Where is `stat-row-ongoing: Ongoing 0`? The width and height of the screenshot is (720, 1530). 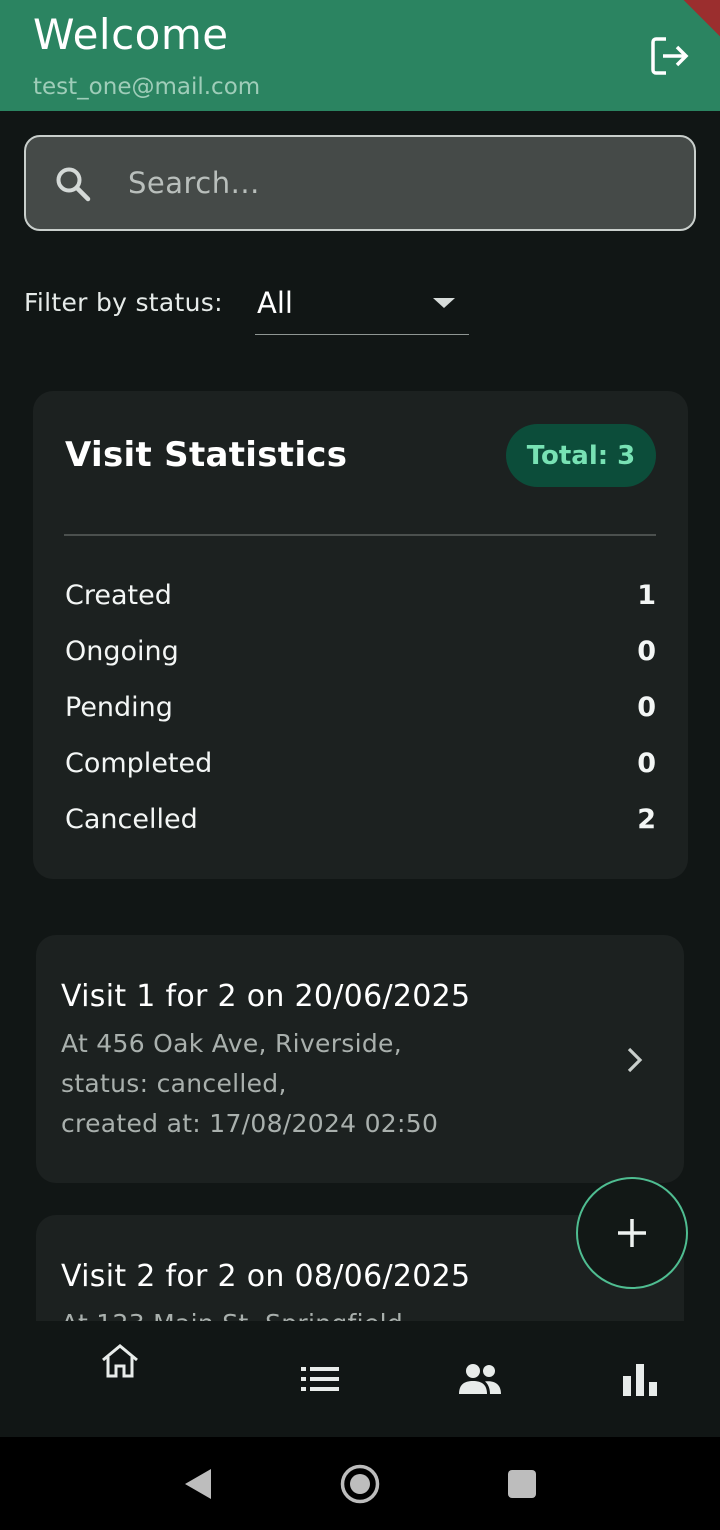
stat-row-ongoing: Ongoing 0 is located at coordinates (360, 651).